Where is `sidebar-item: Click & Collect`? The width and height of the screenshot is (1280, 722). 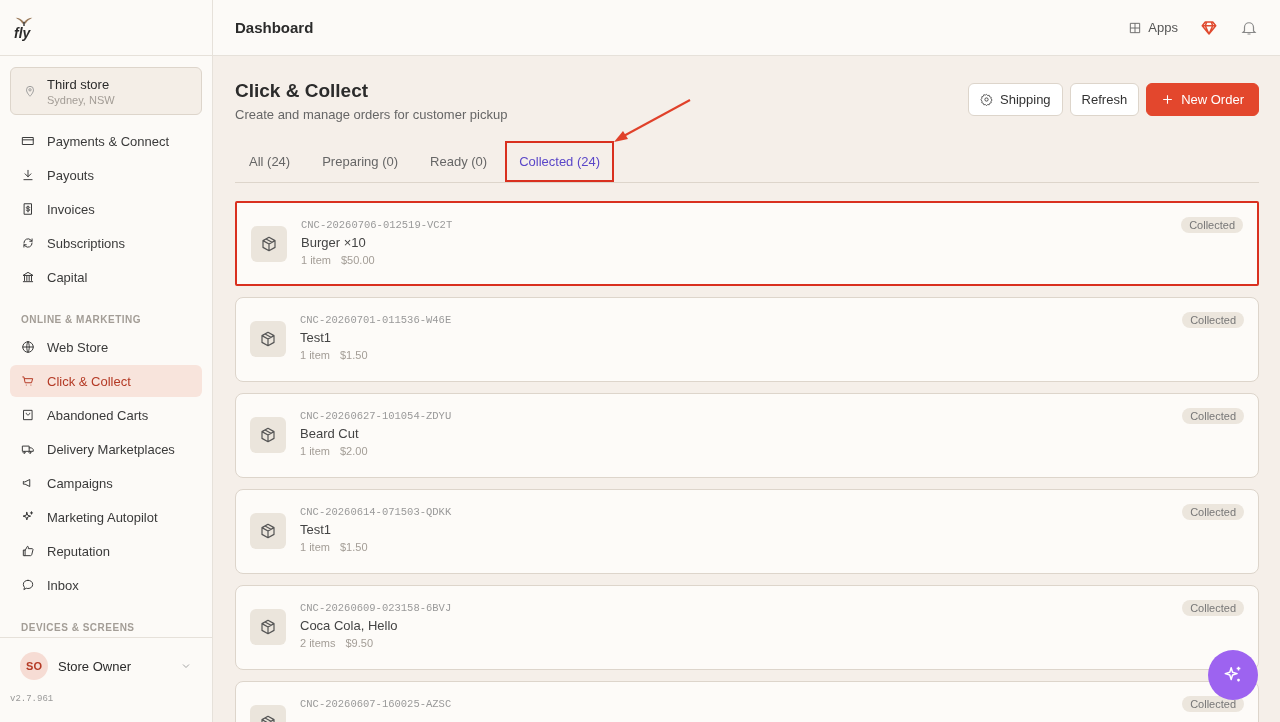 sidebar-item: Click & Collect is located at coordinates (106, 381).